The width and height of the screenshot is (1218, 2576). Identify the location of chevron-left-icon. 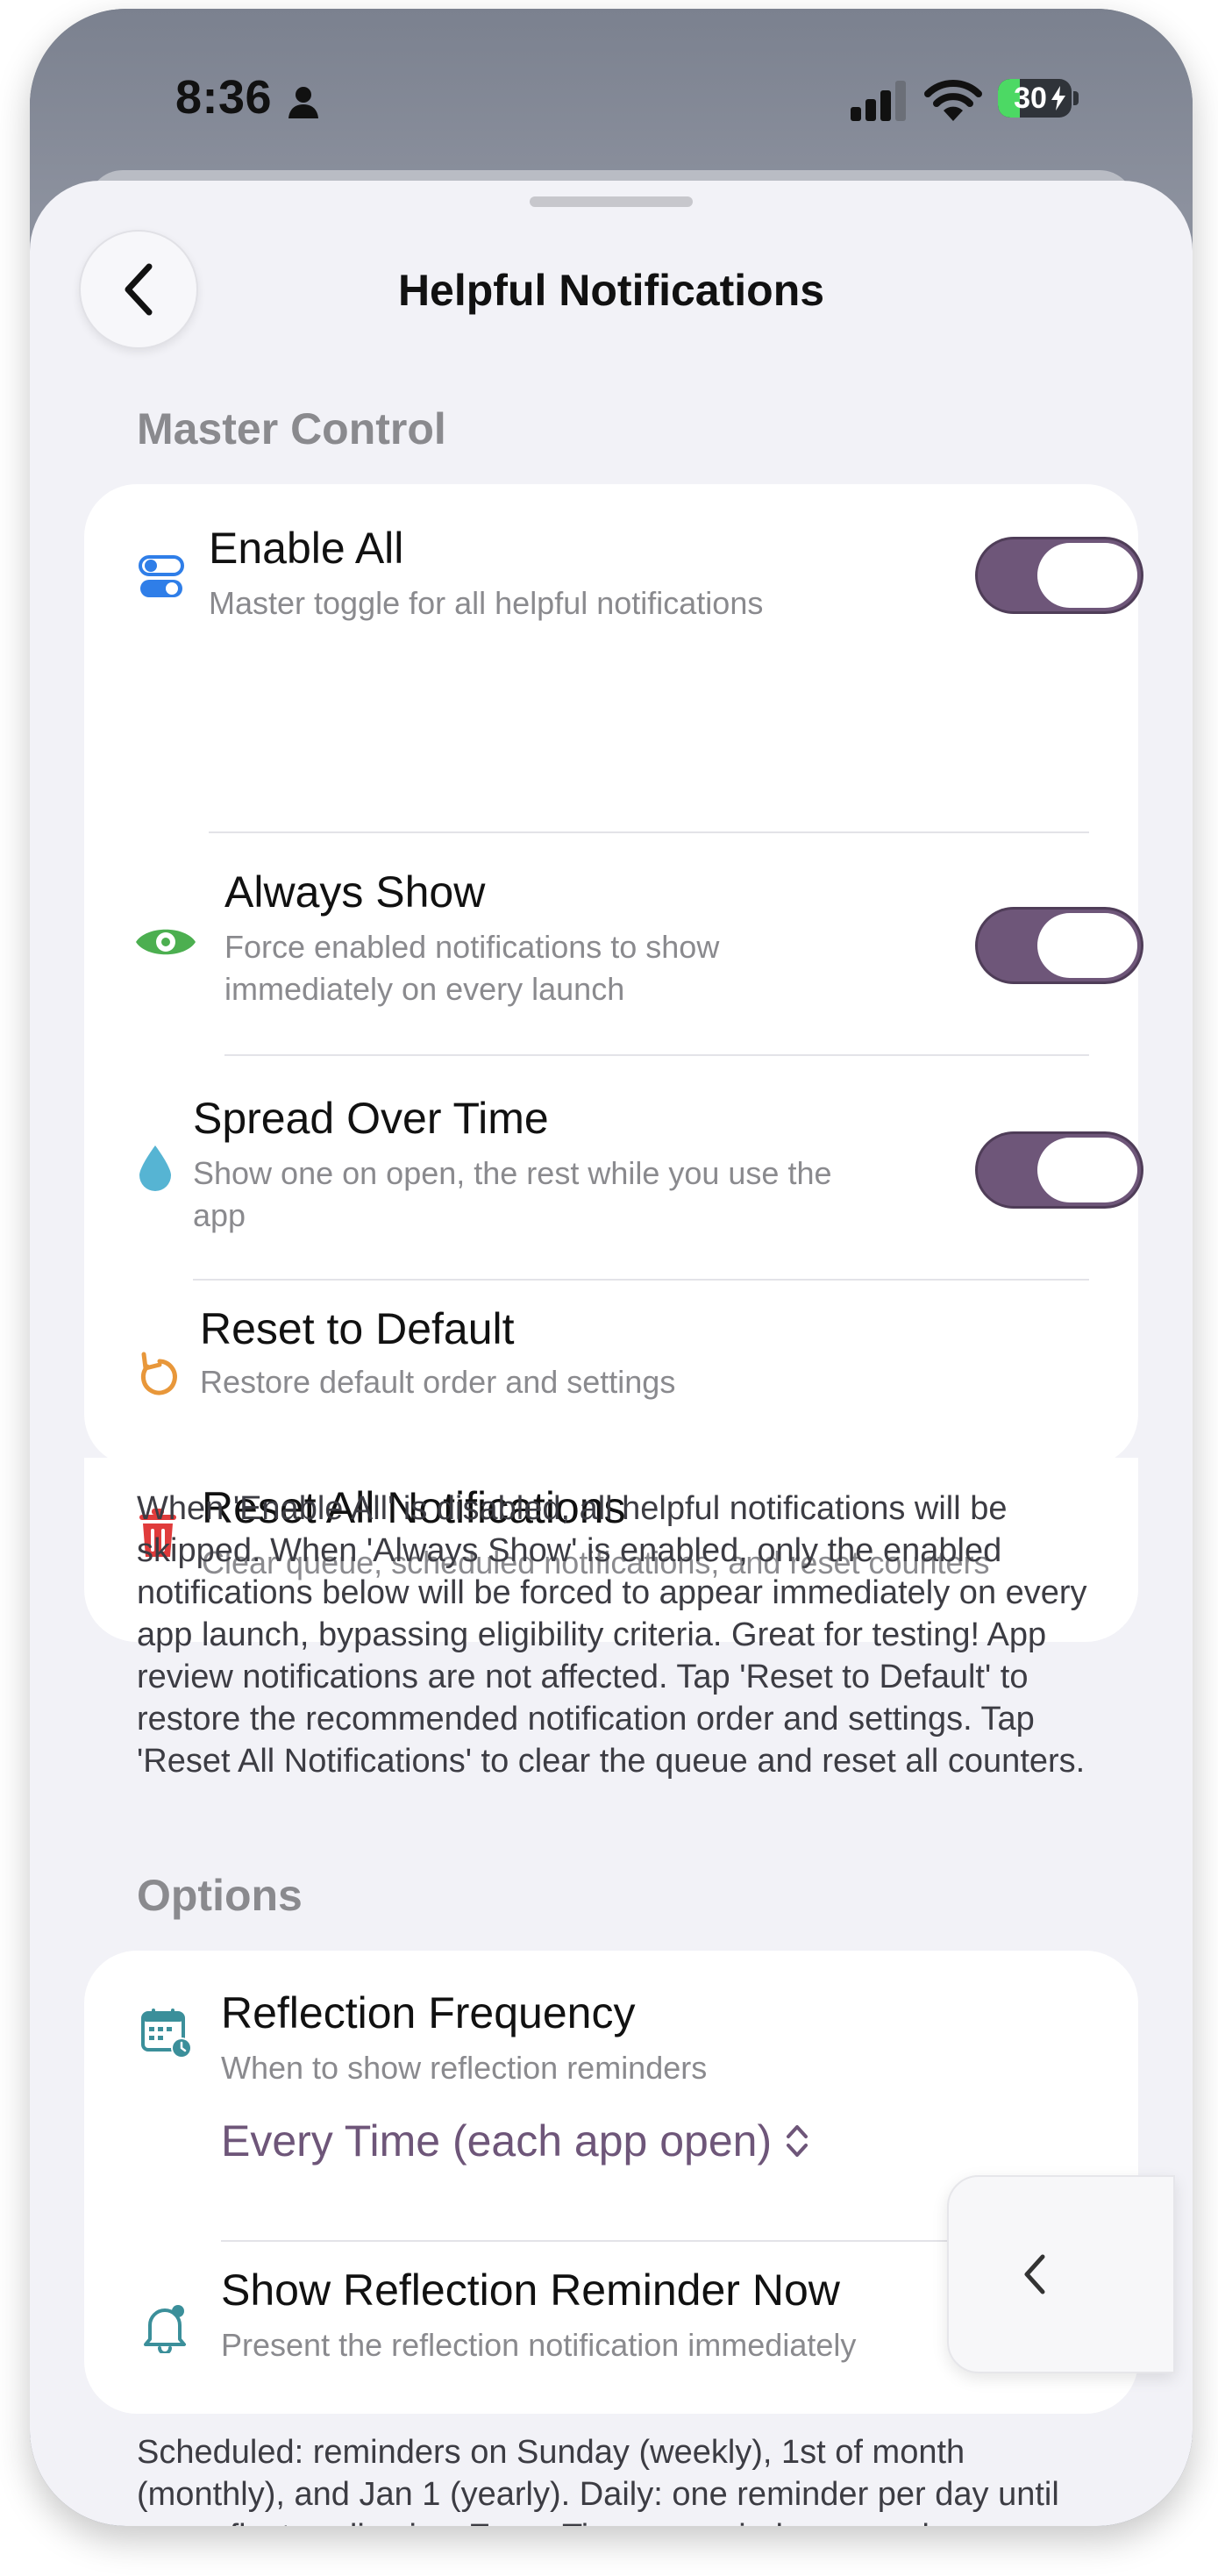
(1034, 2274).